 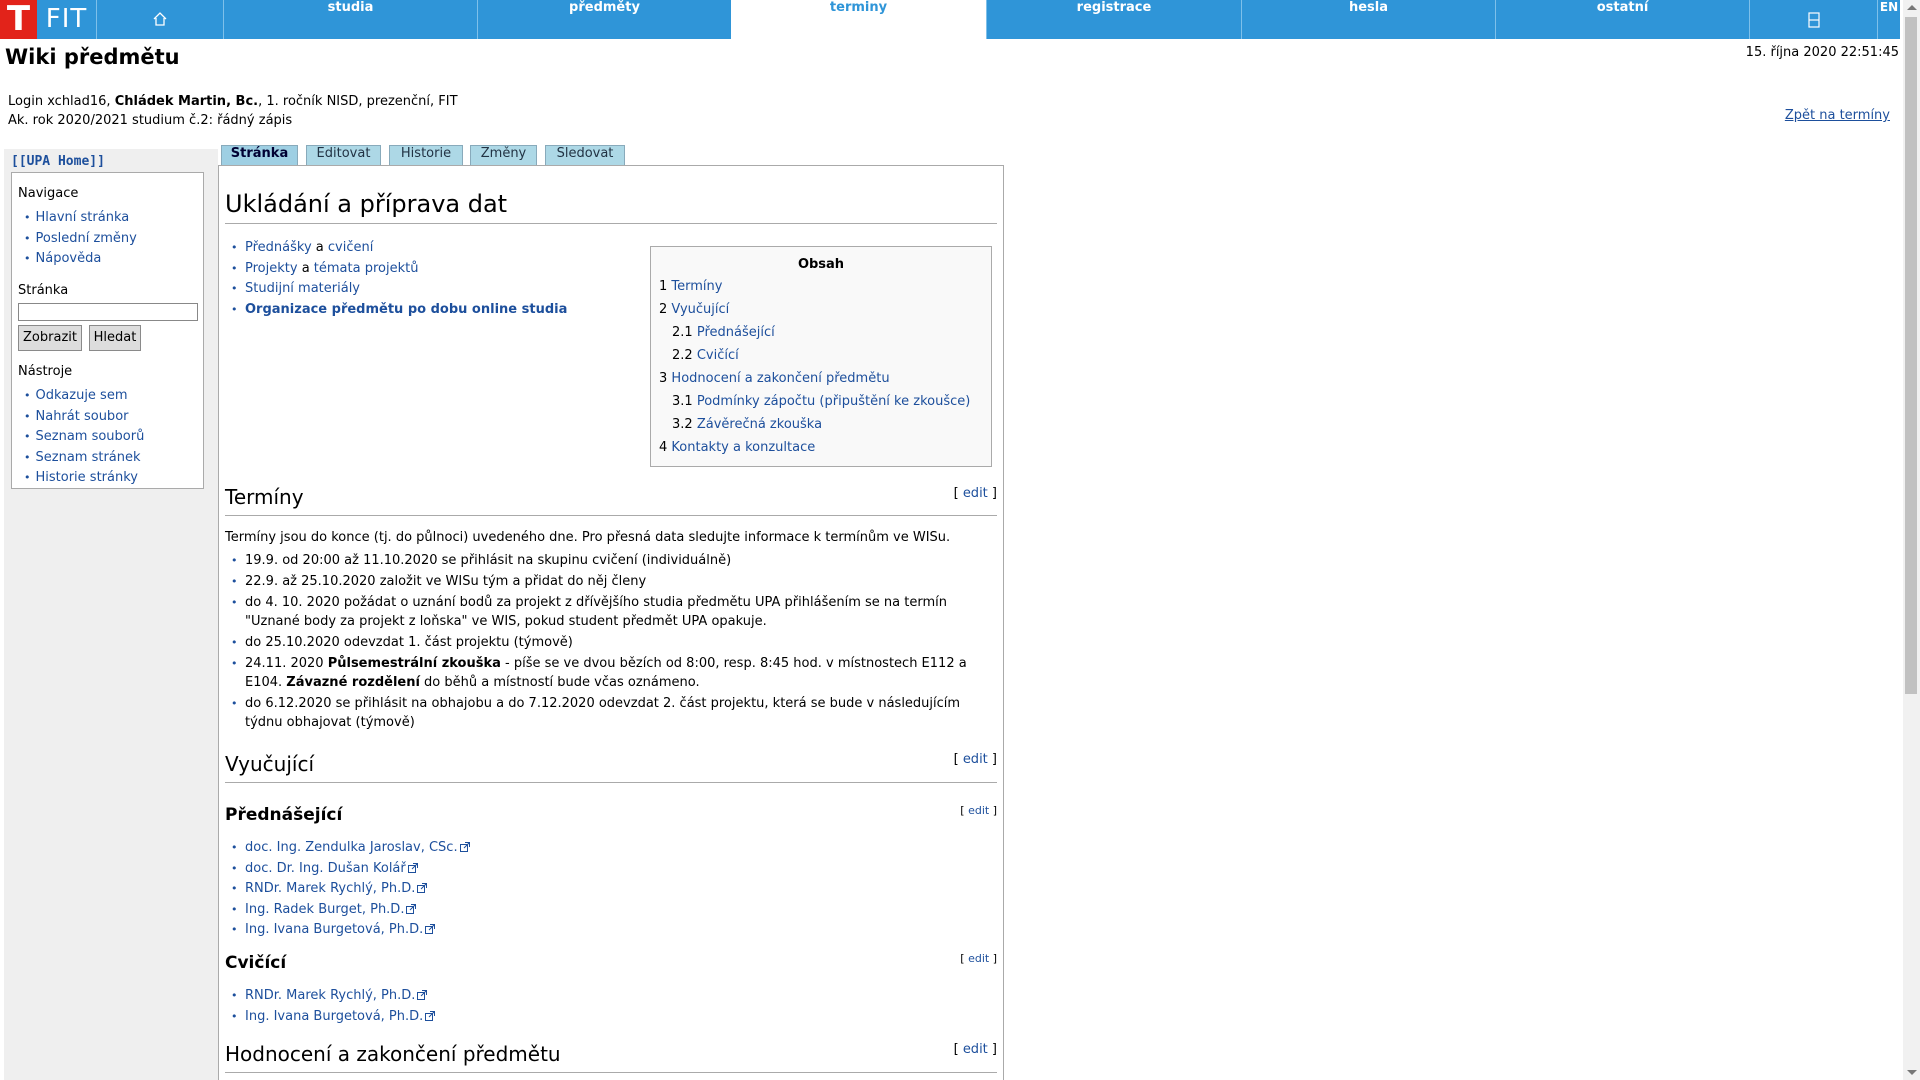 What do you see at coordinates (330, 995) in the screenshot?
I see `instructor-link: RNDr. Marek Rychlý, Ph.D.` at bounding box center [330, 995].